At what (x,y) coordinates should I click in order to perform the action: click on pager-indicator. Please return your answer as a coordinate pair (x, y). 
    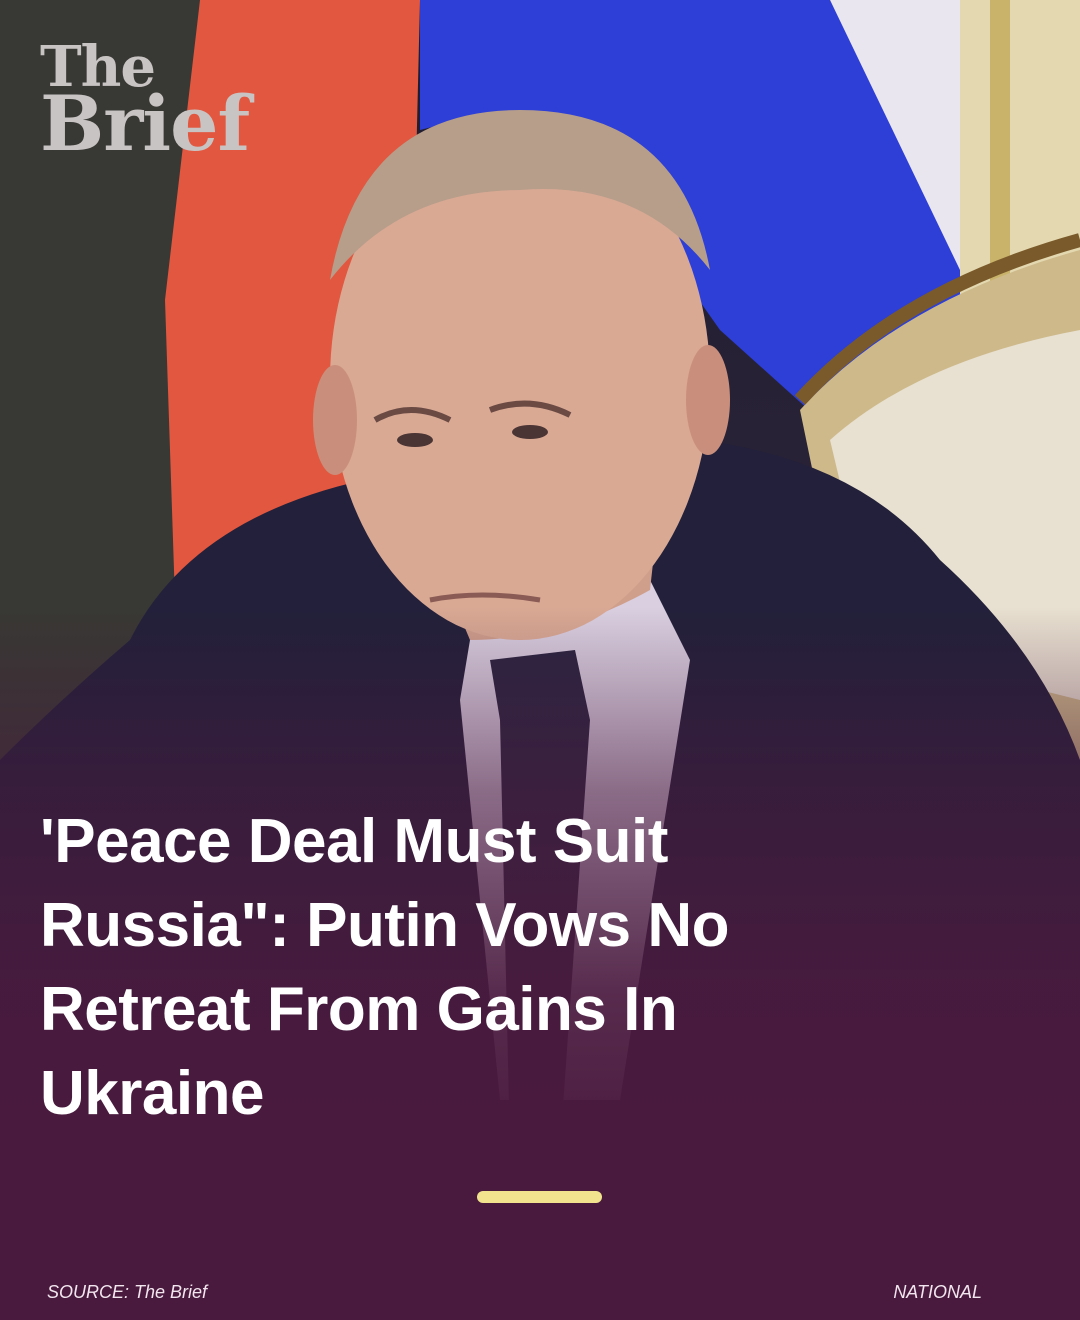
    Looking at the image, I should click on (539, 1197).